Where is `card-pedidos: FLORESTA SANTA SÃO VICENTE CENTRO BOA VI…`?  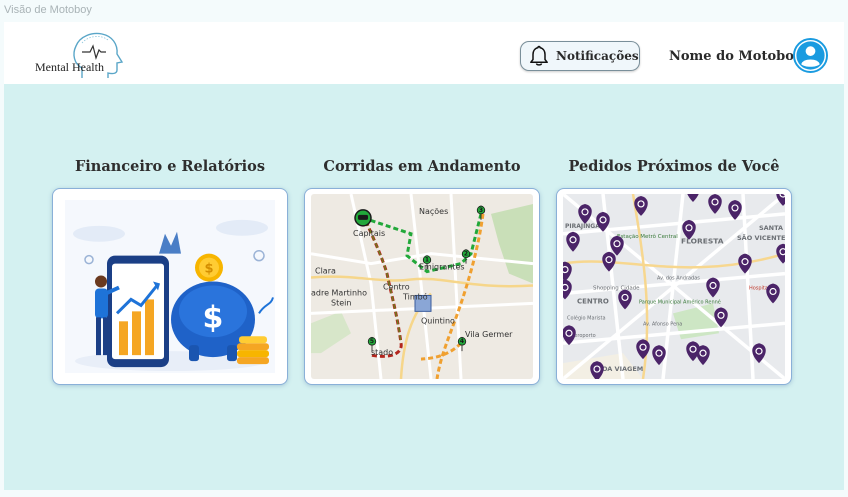
card-pedidos: FLORESTA SANTA SÃO VICENTE CENTRO BOA VI… is located at coordinates (674, 286).